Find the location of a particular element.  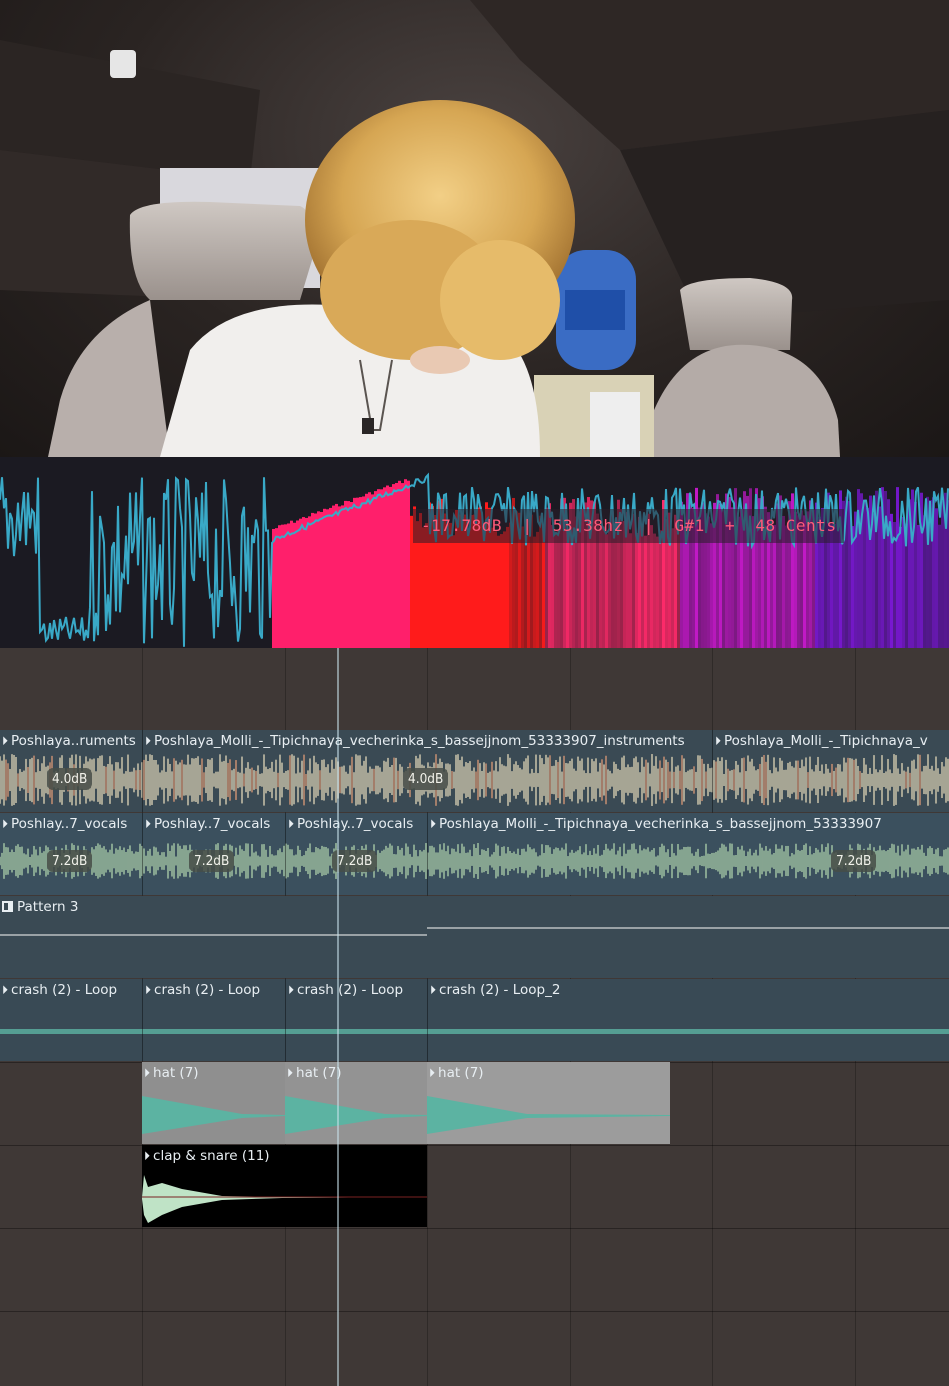

clip-label: hat (7) is located at coordinates (319, 1073).